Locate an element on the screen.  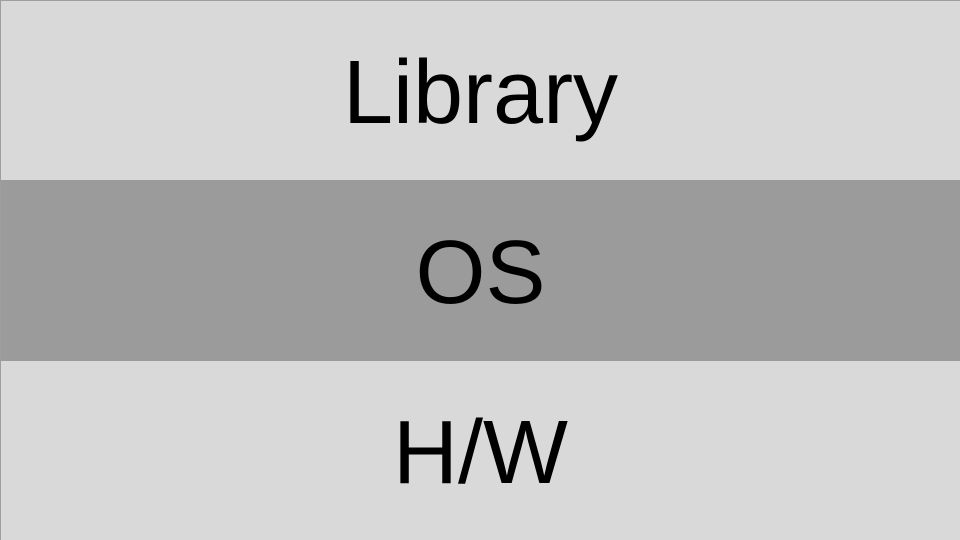
hw-layer-label: H/W is located at coordinates (480, 452).